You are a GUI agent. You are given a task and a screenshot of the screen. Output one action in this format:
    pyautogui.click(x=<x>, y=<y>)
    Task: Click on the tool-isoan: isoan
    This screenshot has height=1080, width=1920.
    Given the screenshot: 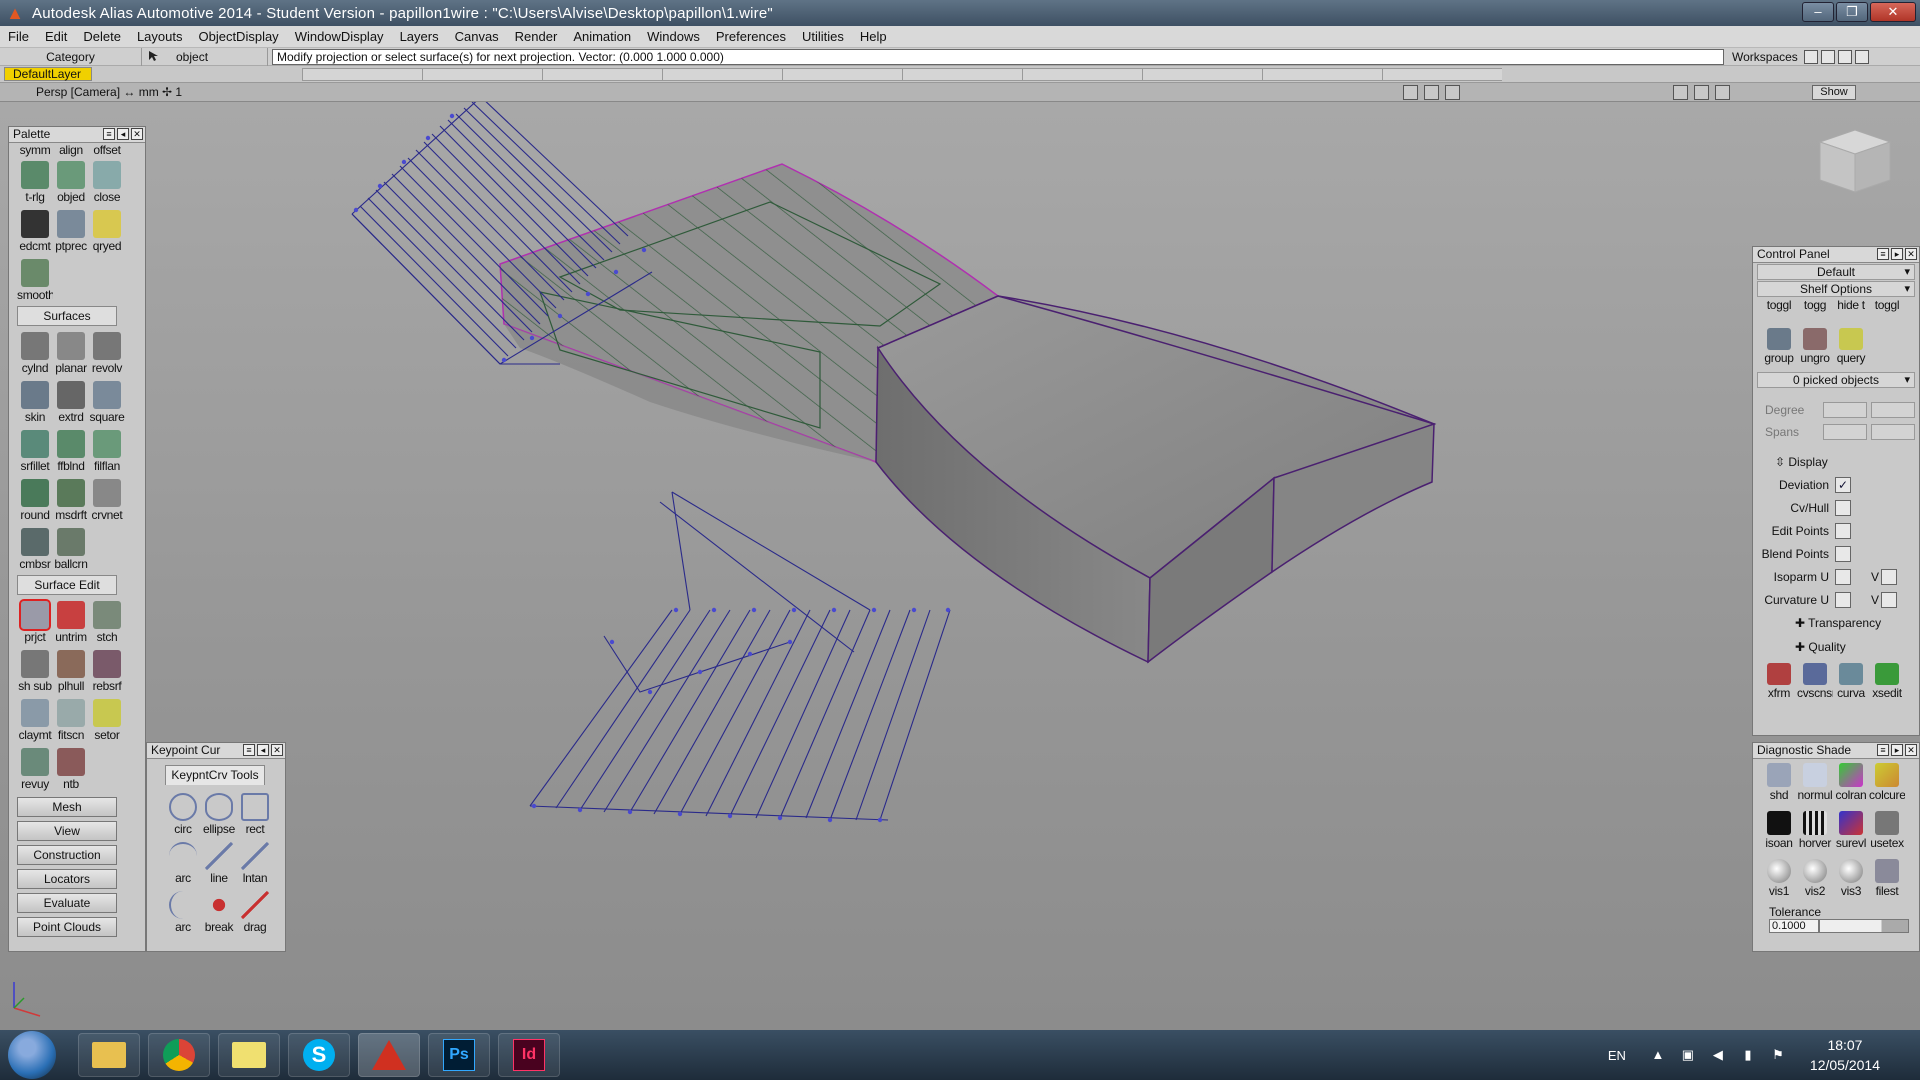 What is the action you would take?
    pyautogui.click(x=1779, y=831)
    